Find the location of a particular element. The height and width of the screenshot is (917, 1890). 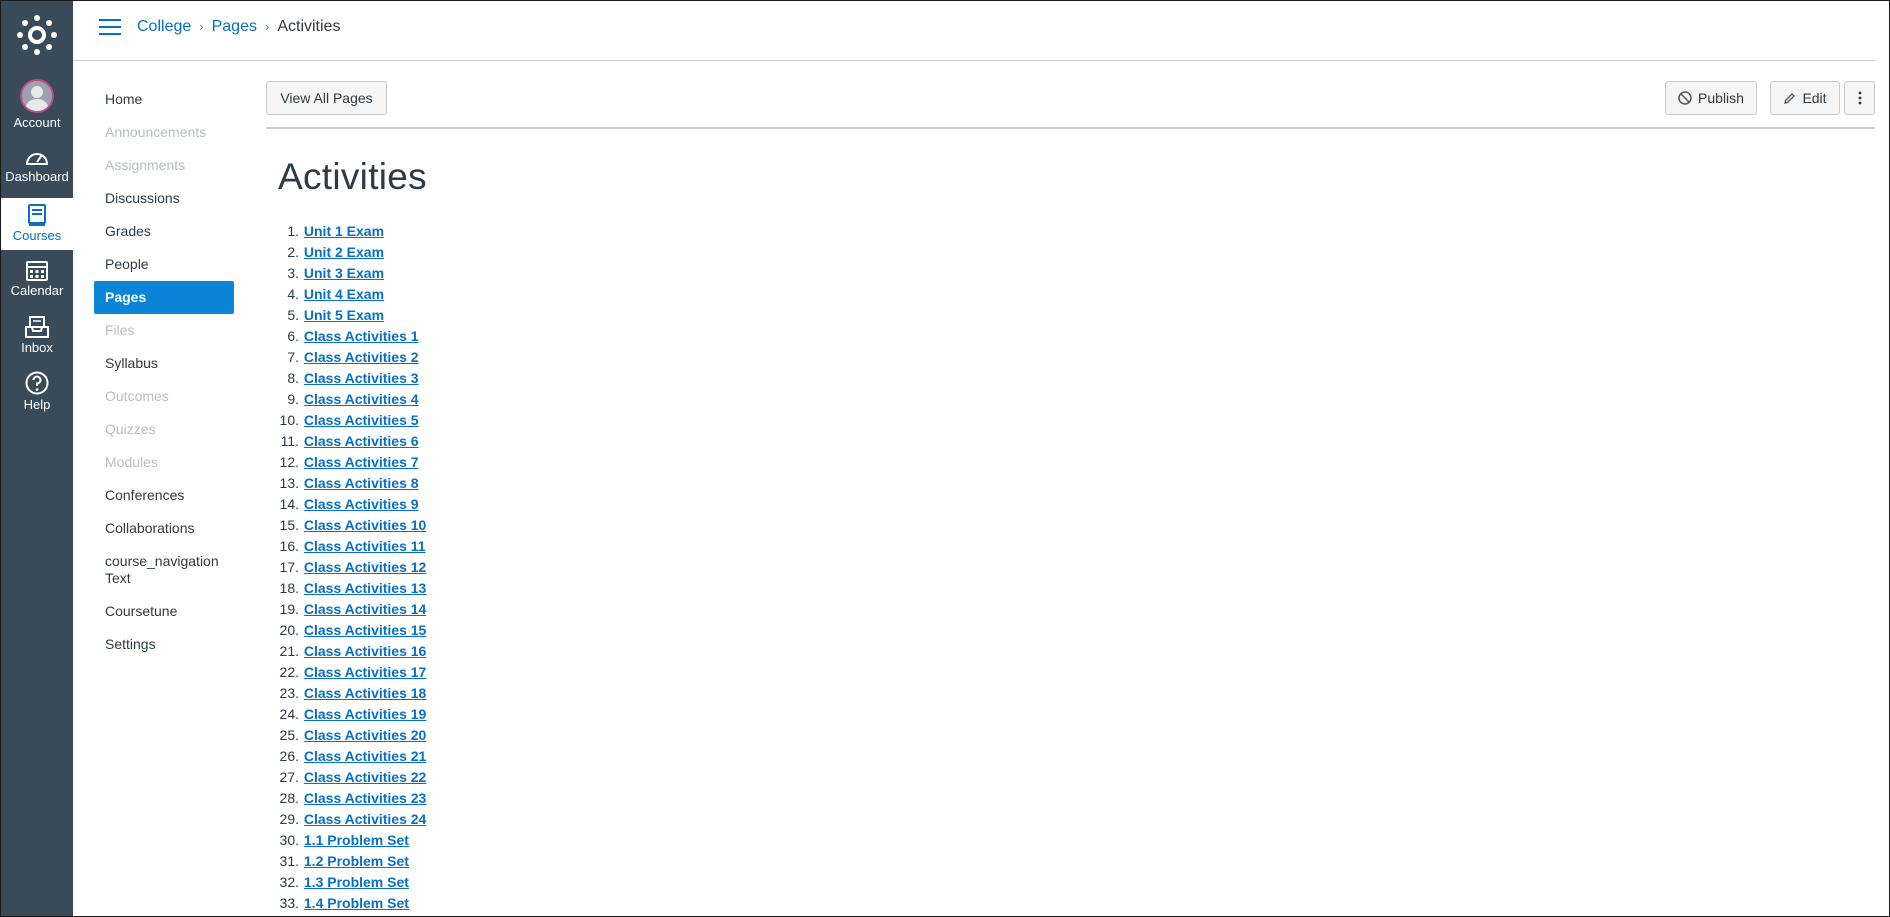

course-nav-item-home: Home is located at coordinates (164, 99).